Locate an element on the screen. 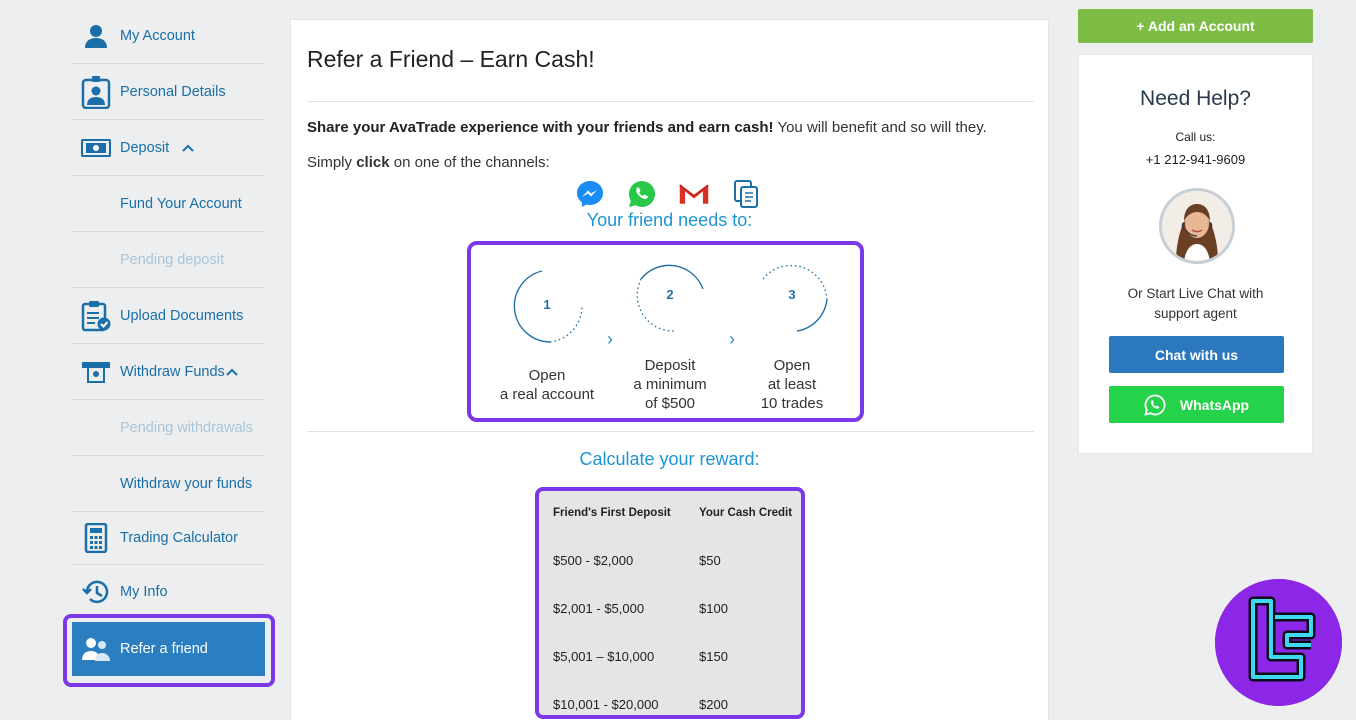 The height and width of the screenshot is (720, 1356). step-line: 10 trades is located at coordinates (792, 403).